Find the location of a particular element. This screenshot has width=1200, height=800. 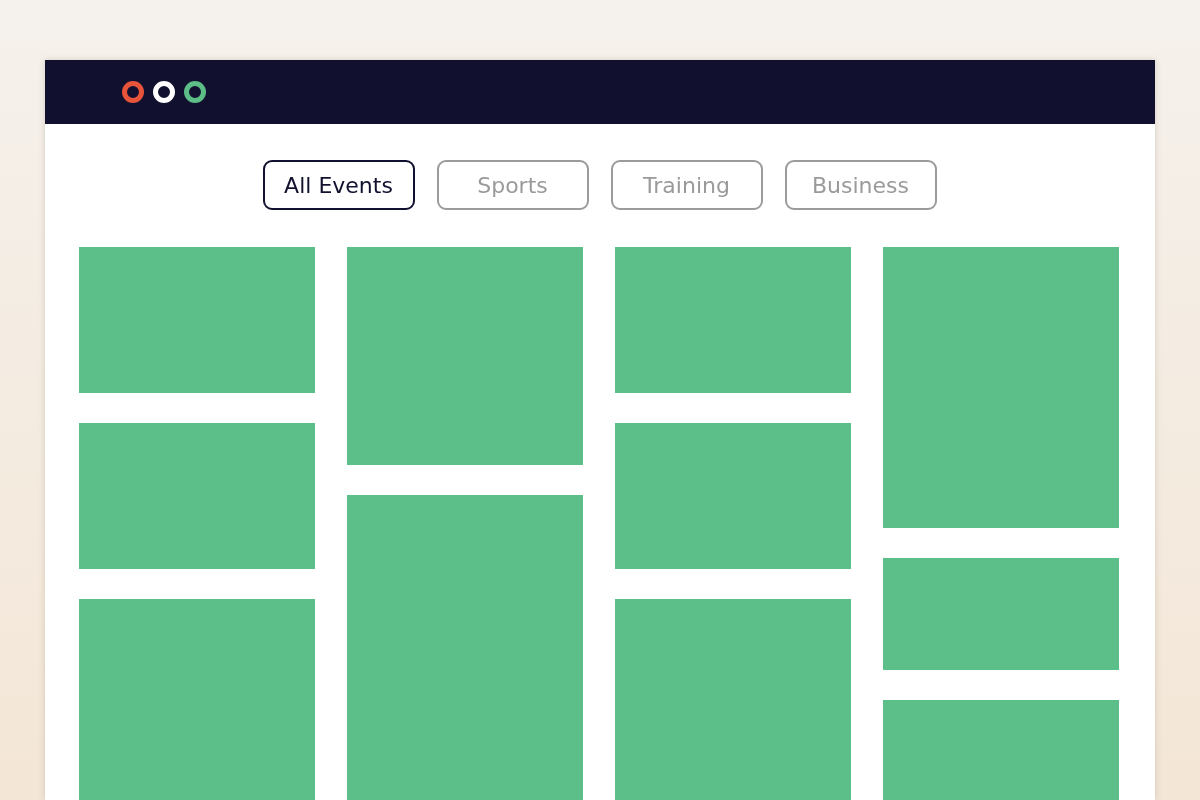

filter-tab: Training is located at coordinates (686, 185).